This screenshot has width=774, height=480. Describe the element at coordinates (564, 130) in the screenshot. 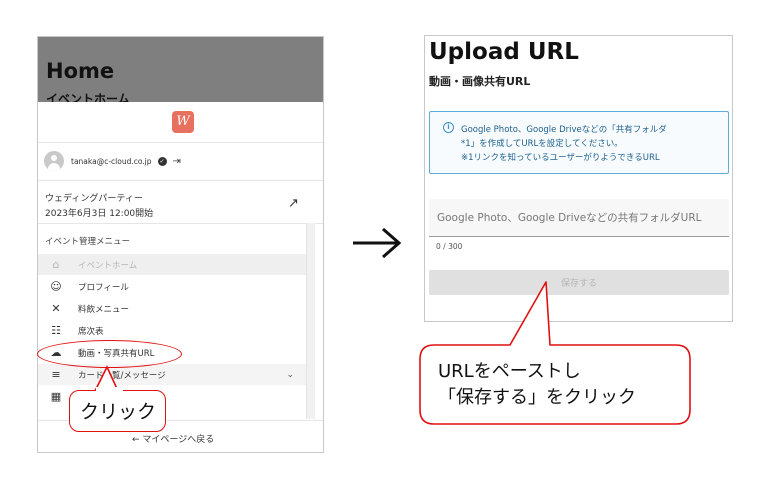

I see `info-text-line: Google Photo、Google Driveなどの「共有フォルダ` at that location.